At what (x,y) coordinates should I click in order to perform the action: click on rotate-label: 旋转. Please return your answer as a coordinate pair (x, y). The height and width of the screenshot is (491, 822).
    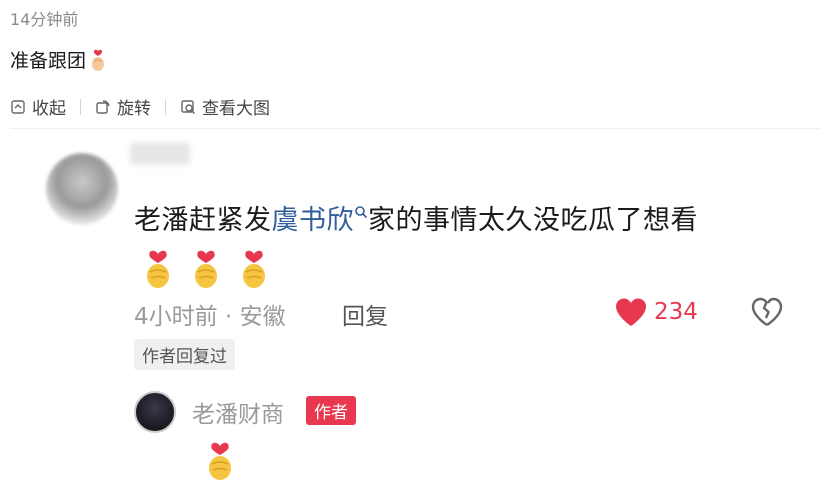
    Looking at the image, I should click on (134, 109).